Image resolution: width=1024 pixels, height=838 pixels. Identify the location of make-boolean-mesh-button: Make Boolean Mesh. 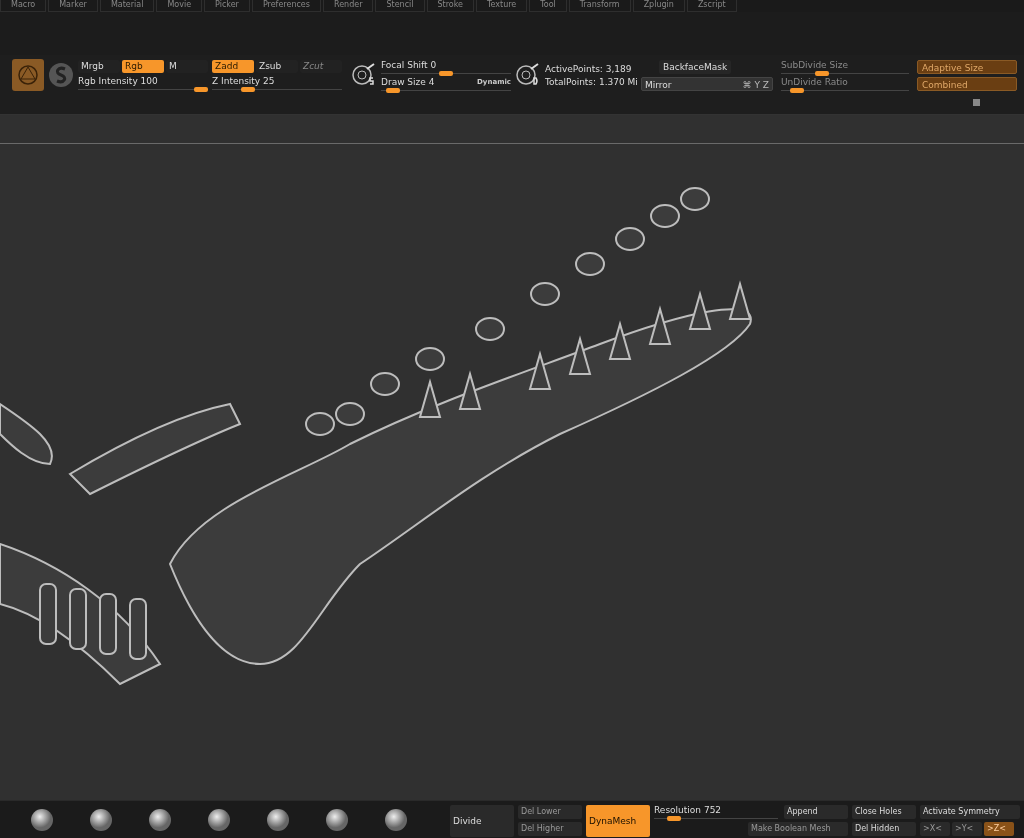
(798, 829).